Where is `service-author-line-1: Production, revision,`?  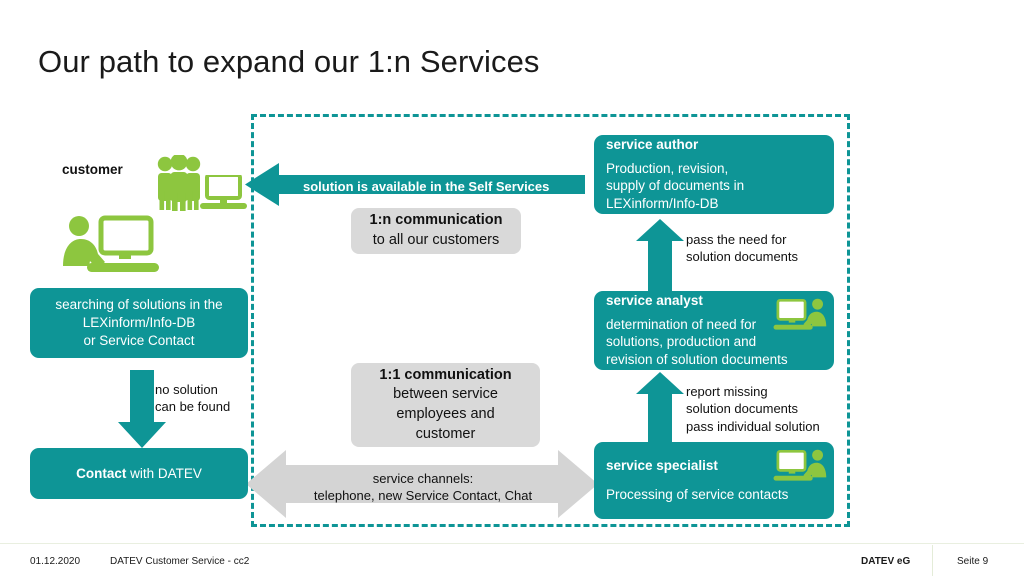 service-author-line-1: Production, revision, is located at coordinates (667, 168).